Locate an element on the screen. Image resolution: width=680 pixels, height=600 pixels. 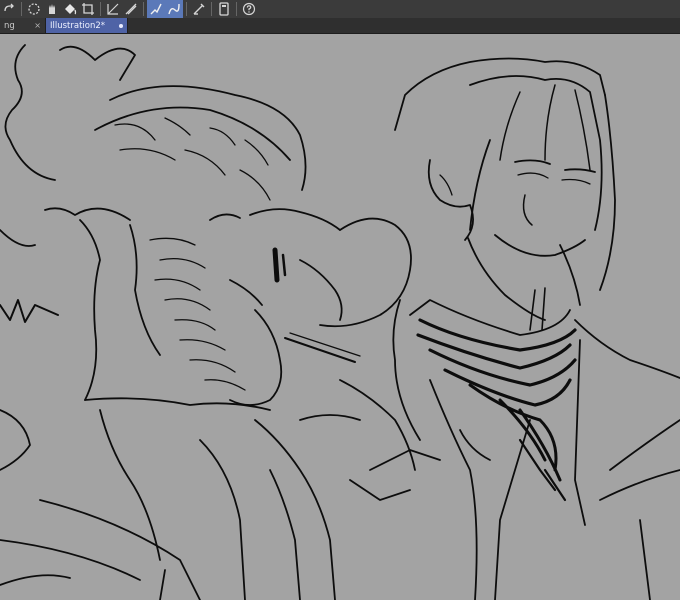
tab-label: Illustration2* is located at coordinates (78, 25).